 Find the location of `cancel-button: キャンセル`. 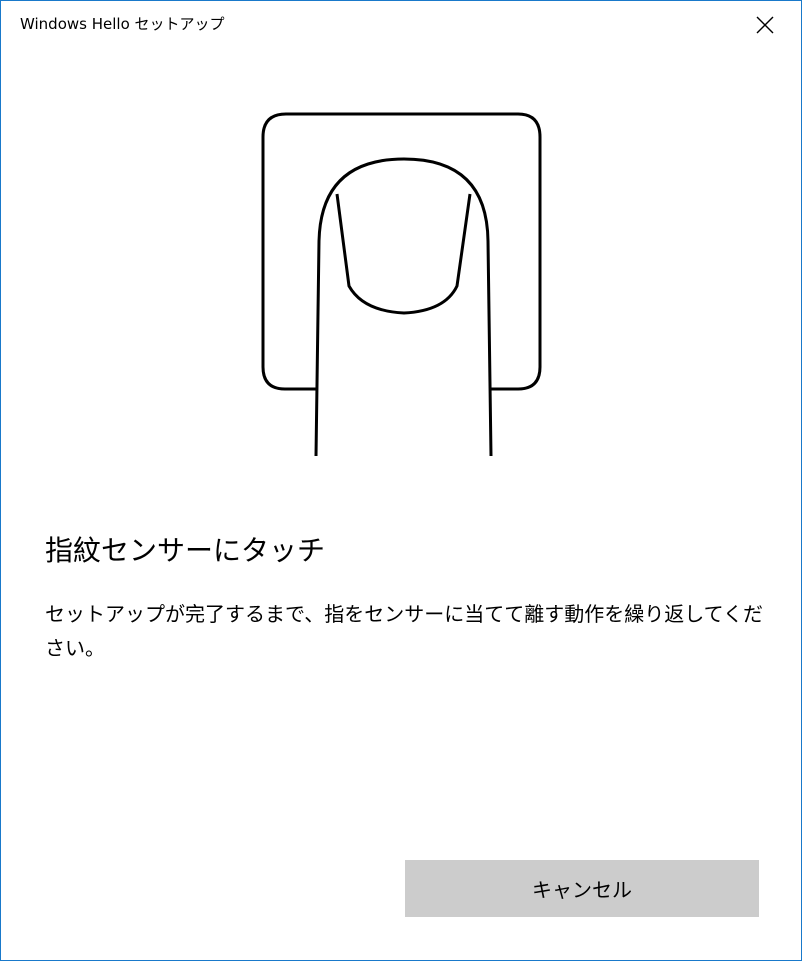

cancel-button: キャンセル is located at coordinates (582, 888).